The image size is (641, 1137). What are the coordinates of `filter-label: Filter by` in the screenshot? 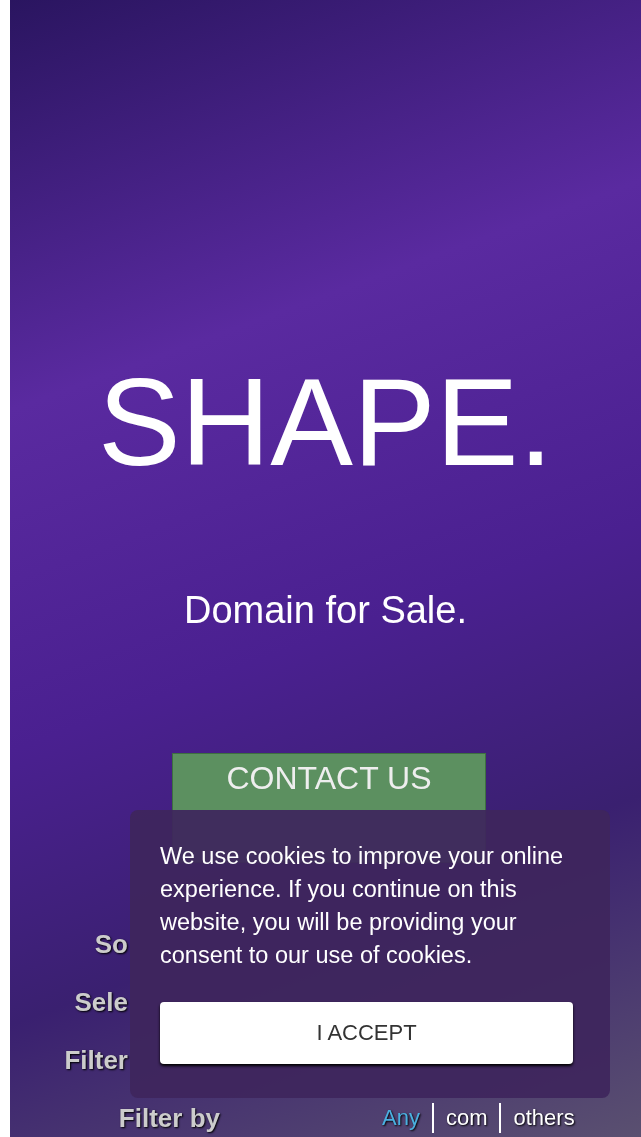 It's located at (168, 1118).